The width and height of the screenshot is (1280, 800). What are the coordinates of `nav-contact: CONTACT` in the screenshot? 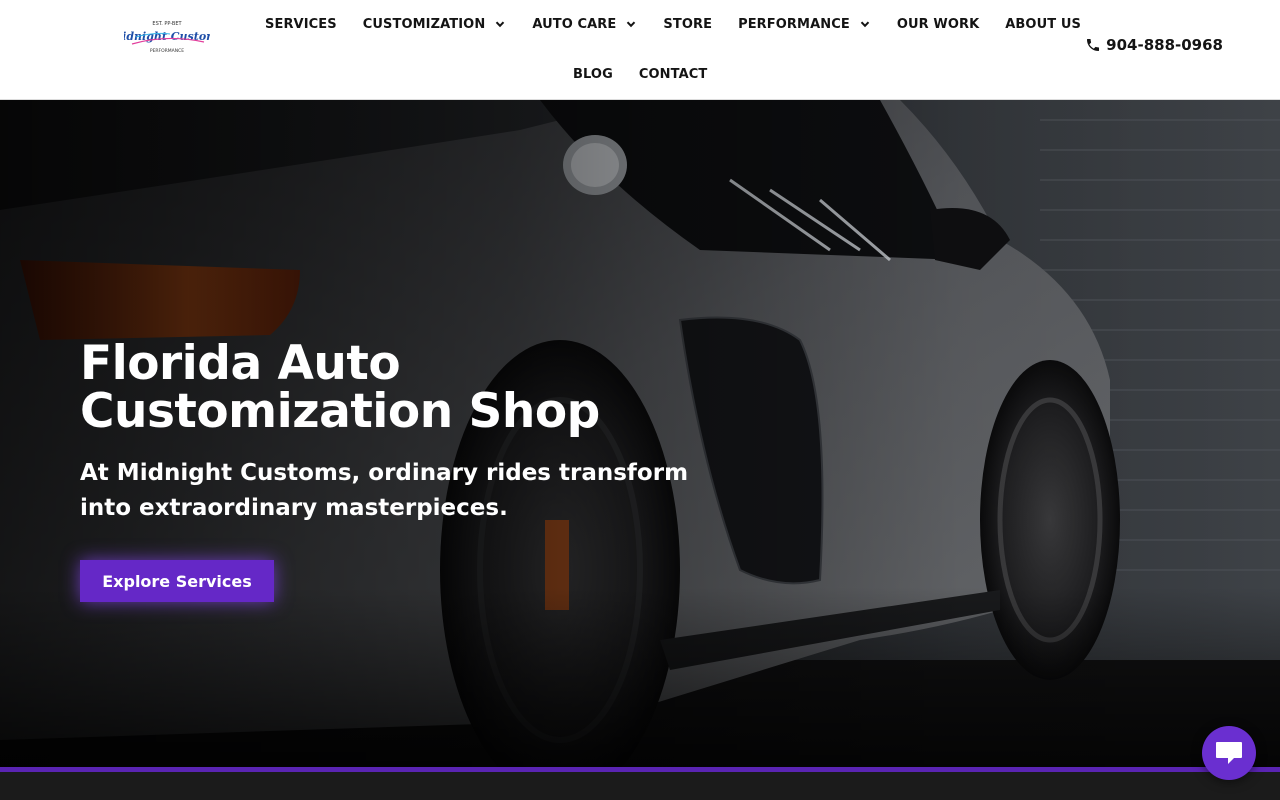 It's located at (673, 74).